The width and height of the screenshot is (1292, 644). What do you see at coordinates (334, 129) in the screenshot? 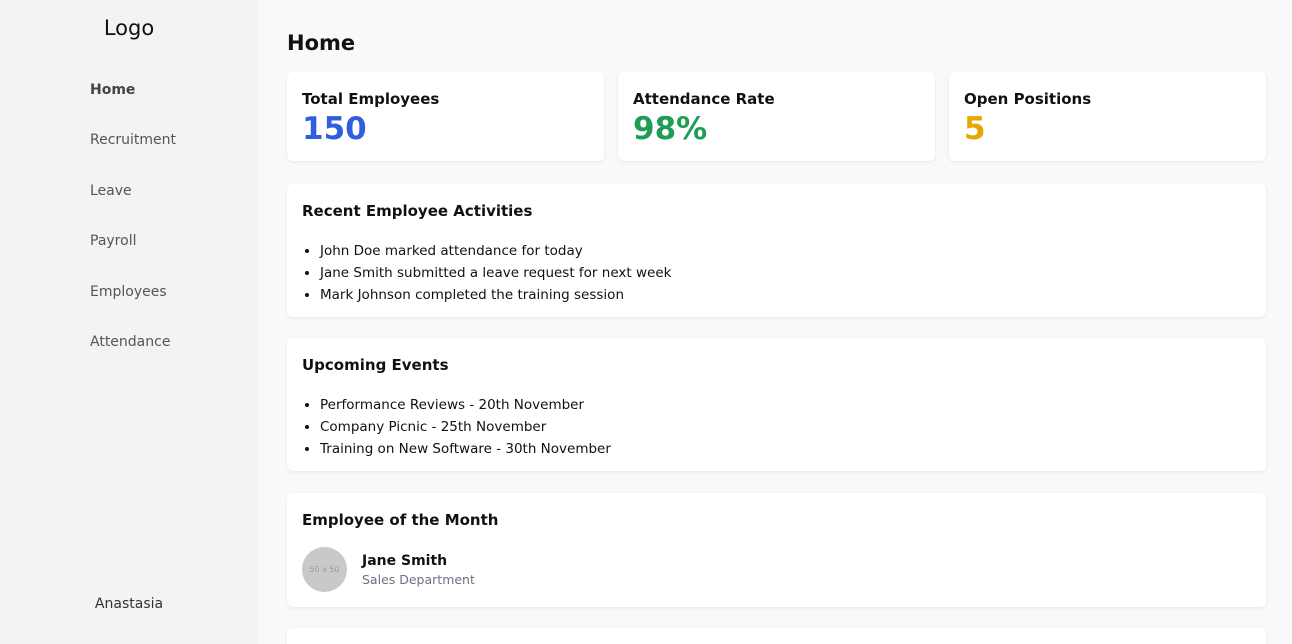
I see `stat-value: 150` at bounding box center [334, 129].